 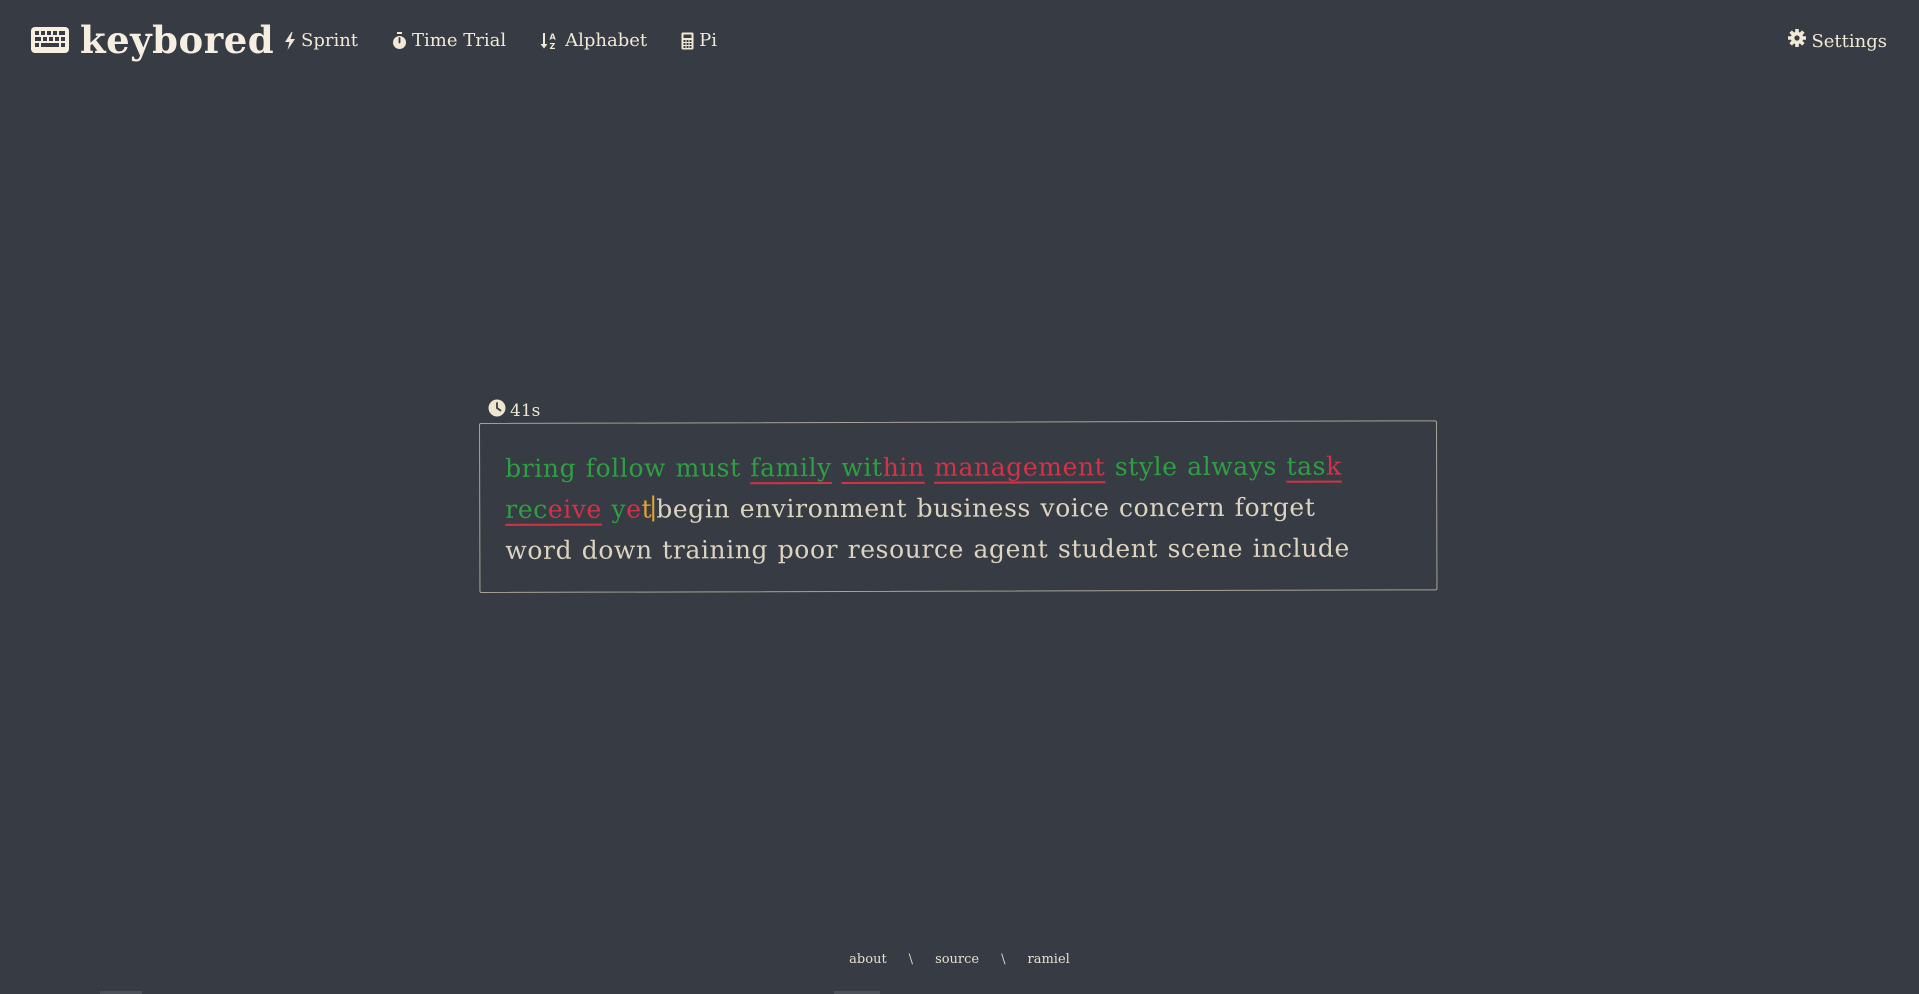 I want to click on word-segment: amily, so click(x=796, y=468).